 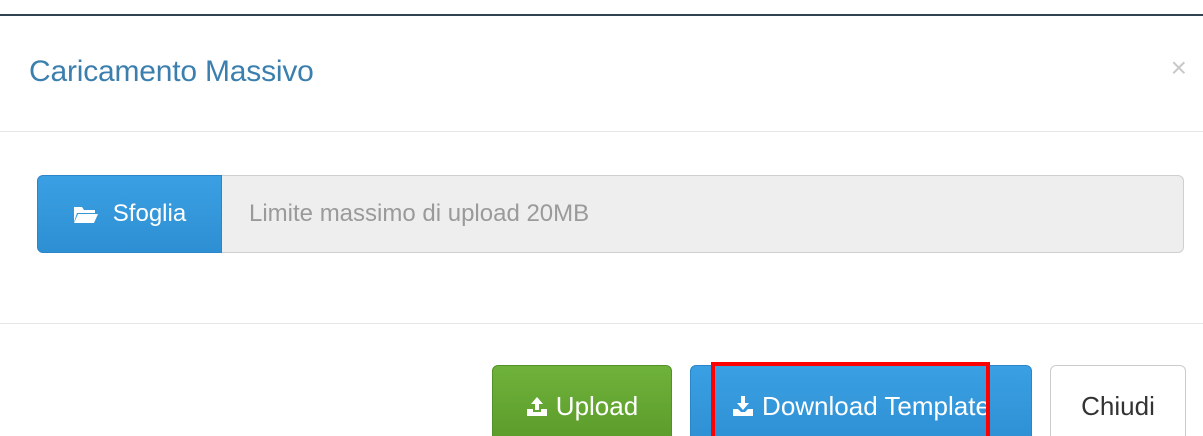 I want to click on download-template-label: Download Template, so click(x=876, y=405).